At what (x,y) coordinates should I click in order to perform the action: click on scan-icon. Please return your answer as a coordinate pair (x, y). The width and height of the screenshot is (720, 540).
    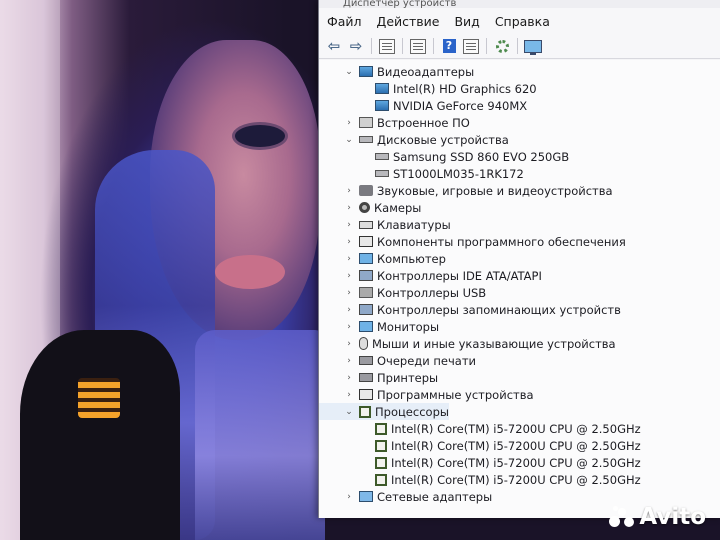
    Looking at the image, I should click on (502, 46).